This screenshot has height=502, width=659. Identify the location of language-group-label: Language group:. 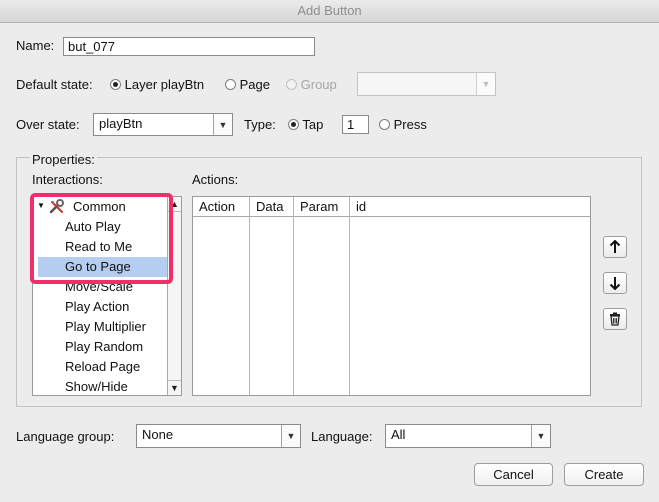
(65, 436).